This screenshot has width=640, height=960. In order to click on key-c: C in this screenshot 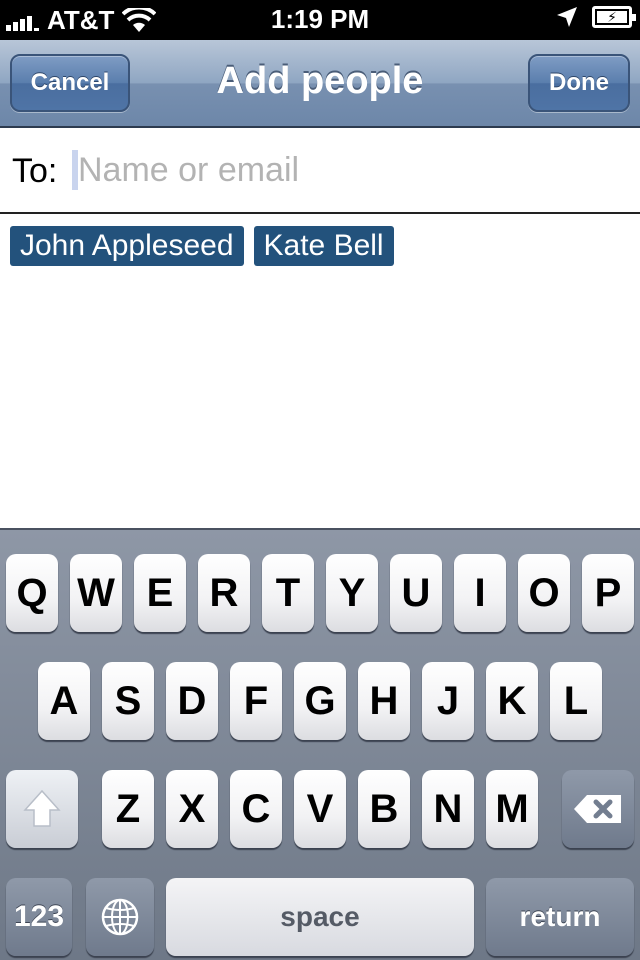, I will do `click(256, 809)`.